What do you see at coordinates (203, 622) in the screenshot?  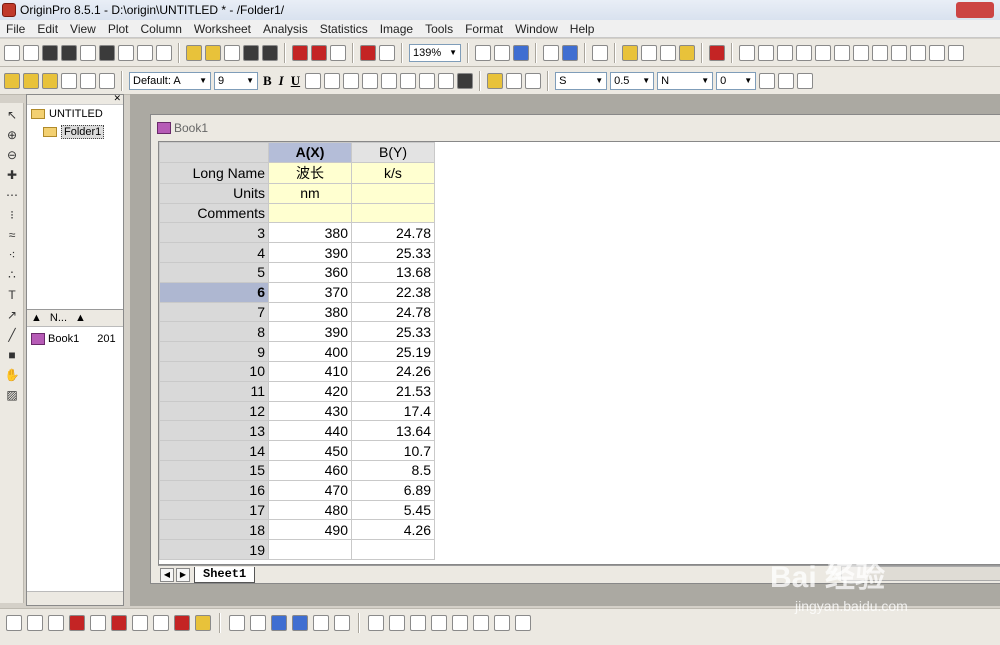 I see `template-library-icon` at bounding box center [203, 622].